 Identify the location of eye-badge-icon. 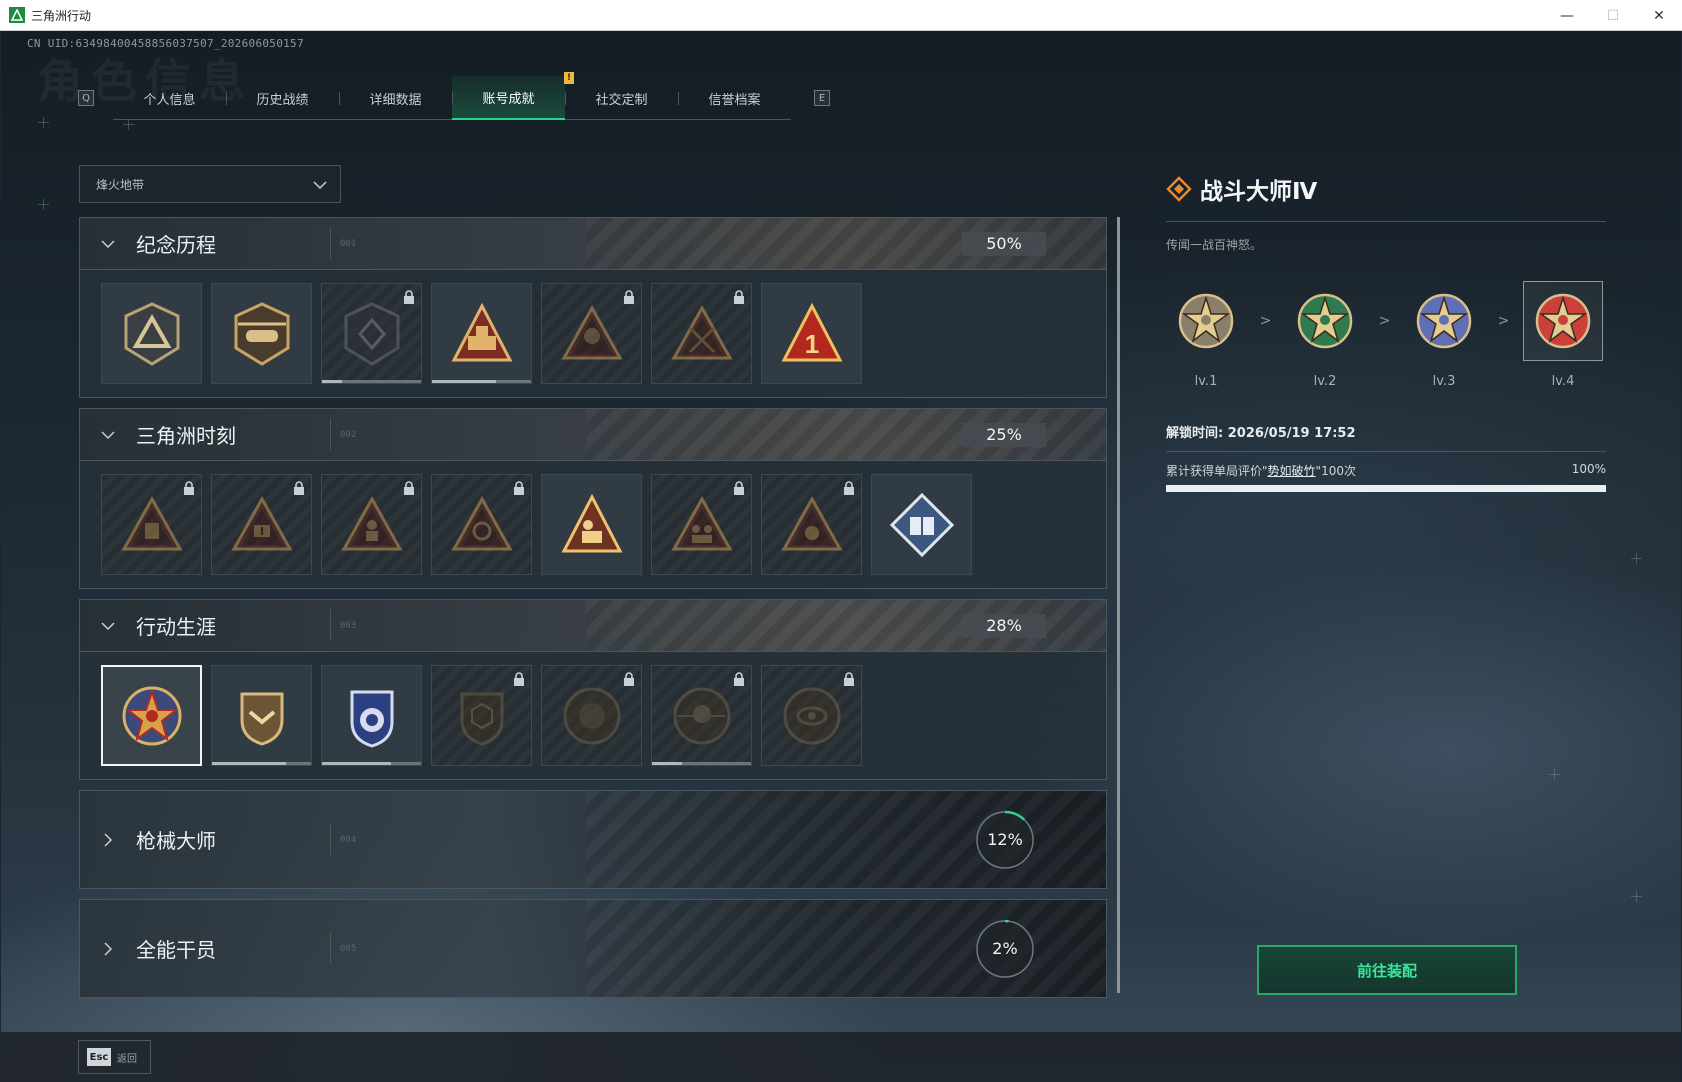
(811, 715).